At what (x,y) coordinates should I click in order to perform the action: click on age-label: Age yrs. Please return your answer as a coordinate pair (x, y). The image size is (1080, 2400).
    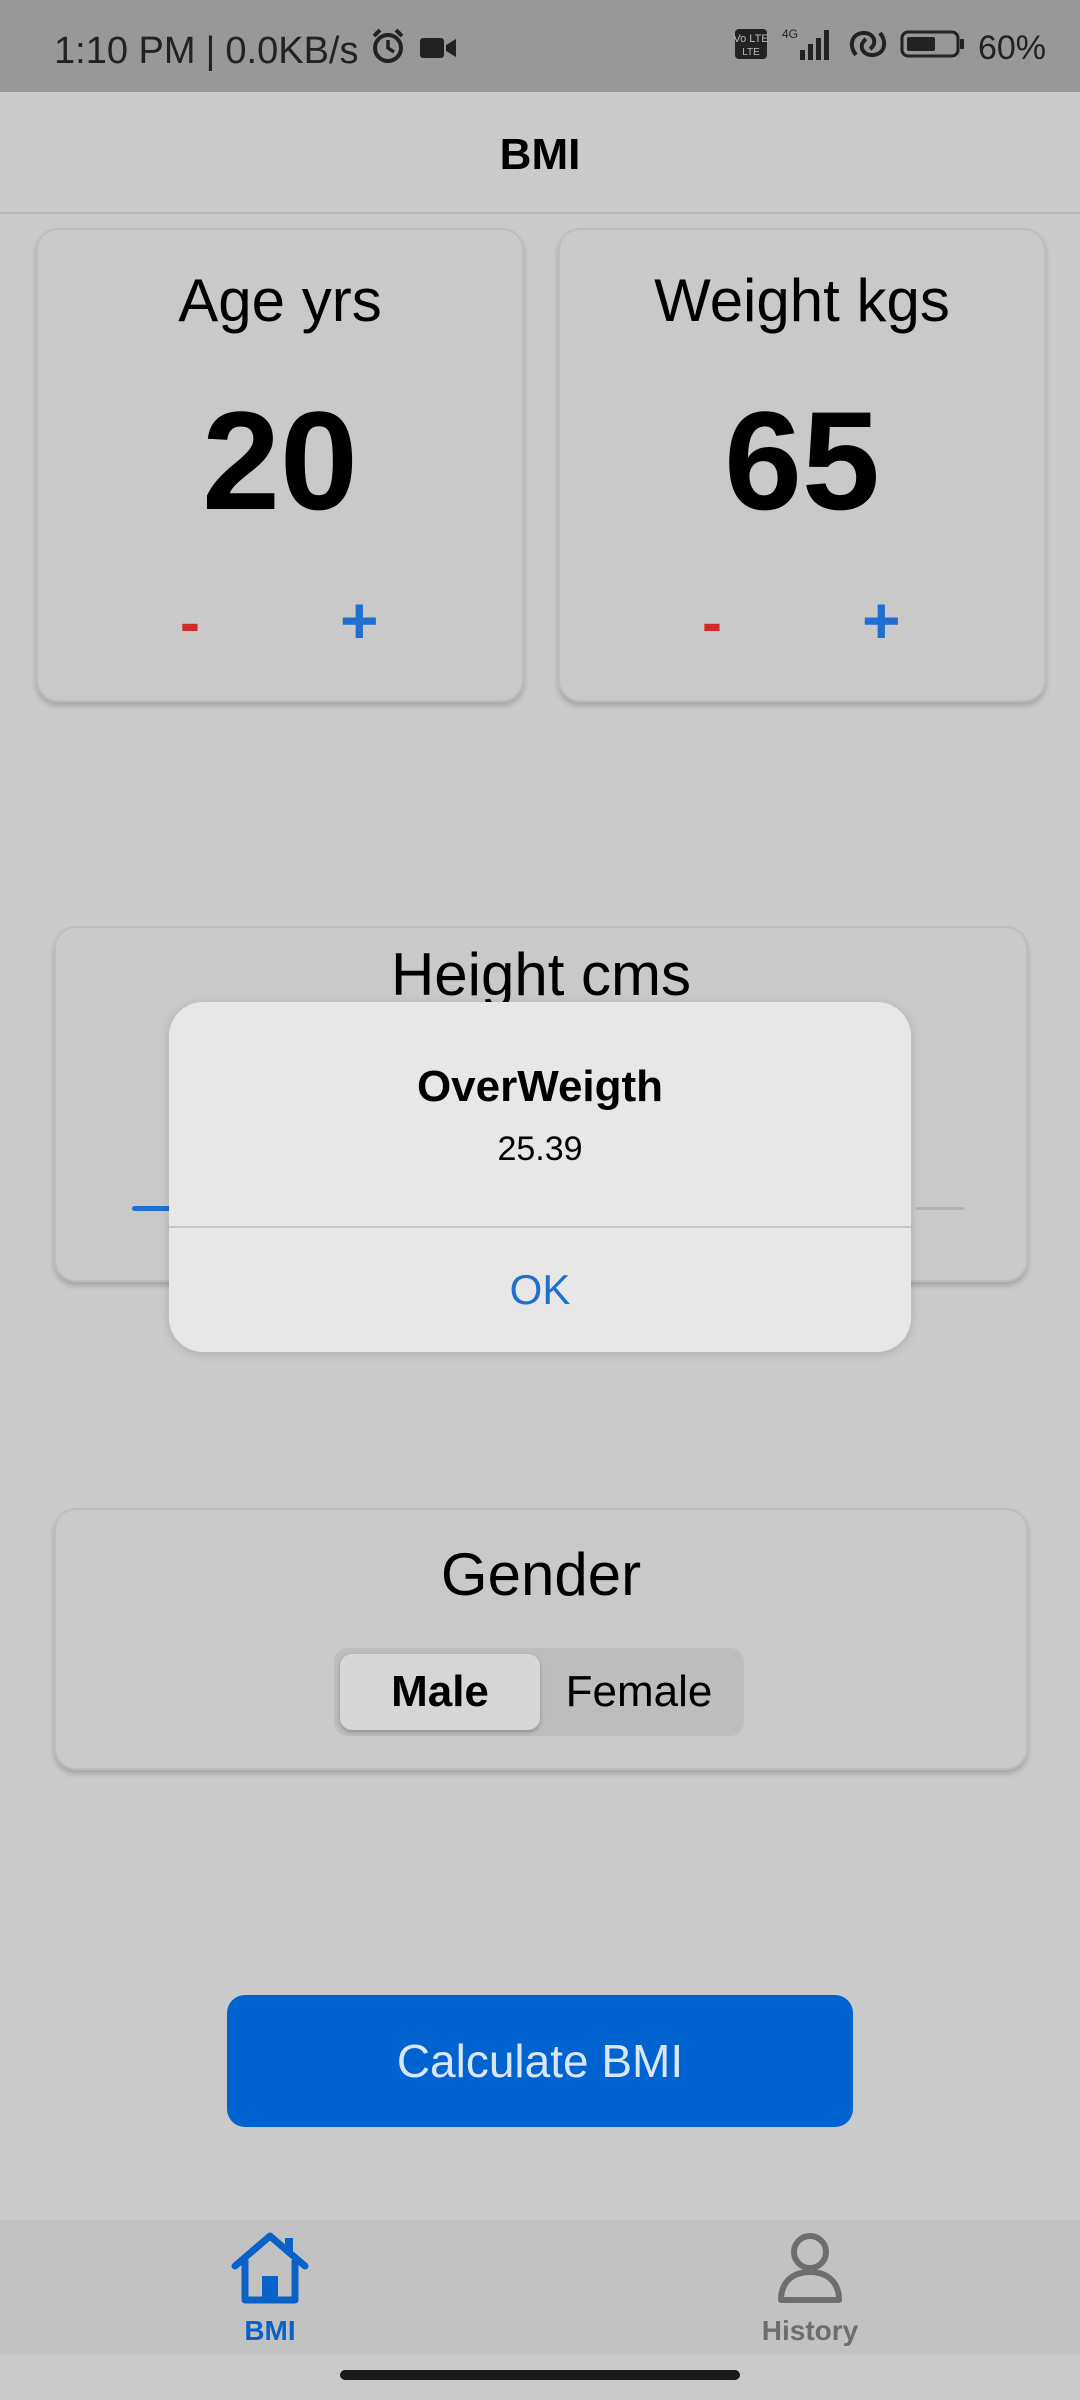
    Looking at the image, I should click on (280, 300).